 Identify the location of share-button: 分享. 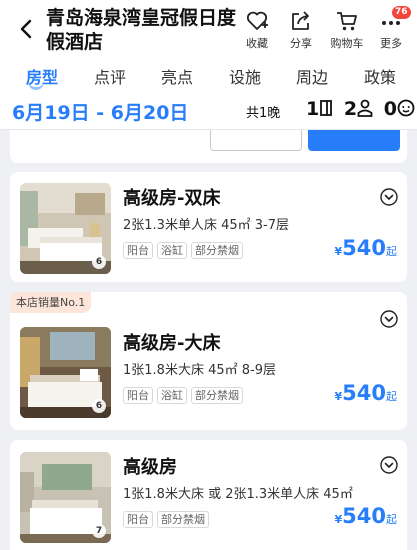
(301, 30).